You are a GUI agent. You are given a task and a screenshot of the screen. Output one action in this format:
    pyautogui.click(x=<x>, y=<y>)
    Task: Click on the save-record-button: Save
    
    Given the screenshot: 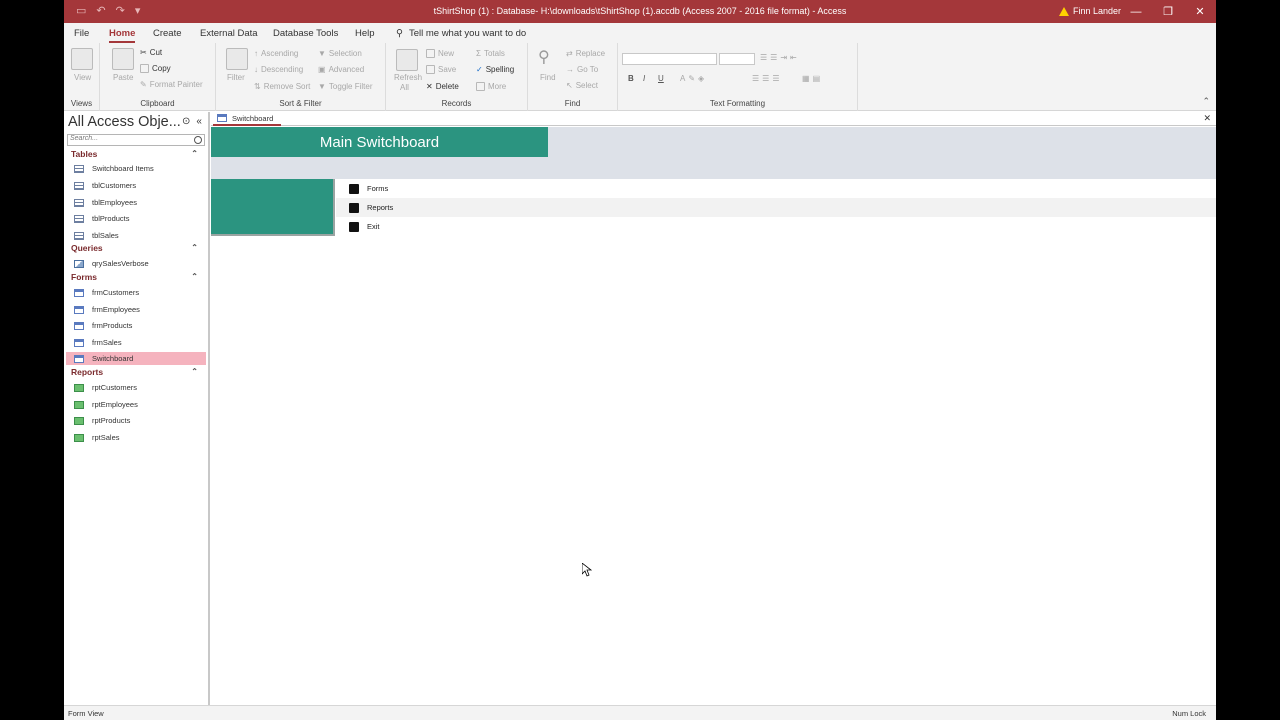 What is the action you would take?
    pyautogui.click(x=441, y=69)
    